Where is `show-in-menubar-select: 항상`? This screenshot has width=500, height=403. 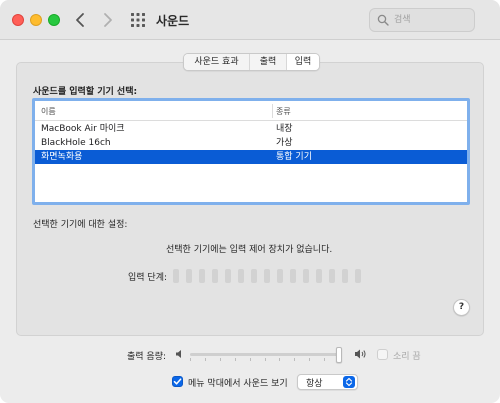
show-in-menubar-select: 항상 is located at coordinates (327, 382).